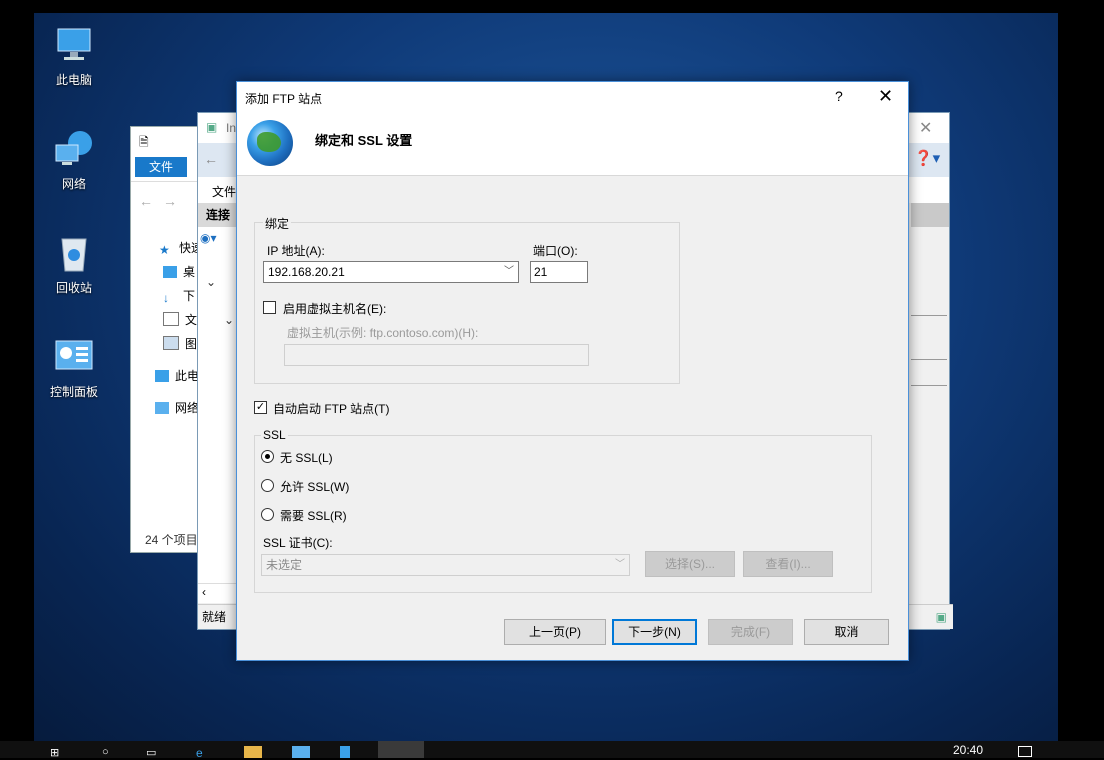 Image resolution: width=1104 pixels, height=760 pixels. What do you see at coordinates (74, 357) in the screenshot?
I see `control-panel-icon` at bounding box center [74, 357].